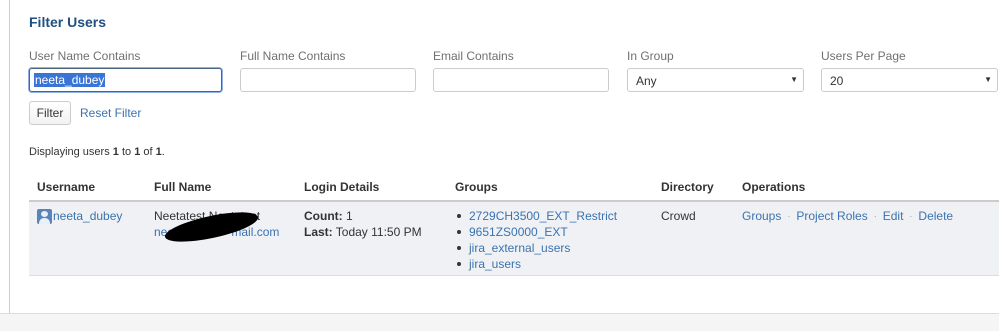 This screenshot has height=331, width=999. What do you see at coordinates (495, 264) in the screenshot?
I see `group-link: jira_users` at bounding box center [495, 264].